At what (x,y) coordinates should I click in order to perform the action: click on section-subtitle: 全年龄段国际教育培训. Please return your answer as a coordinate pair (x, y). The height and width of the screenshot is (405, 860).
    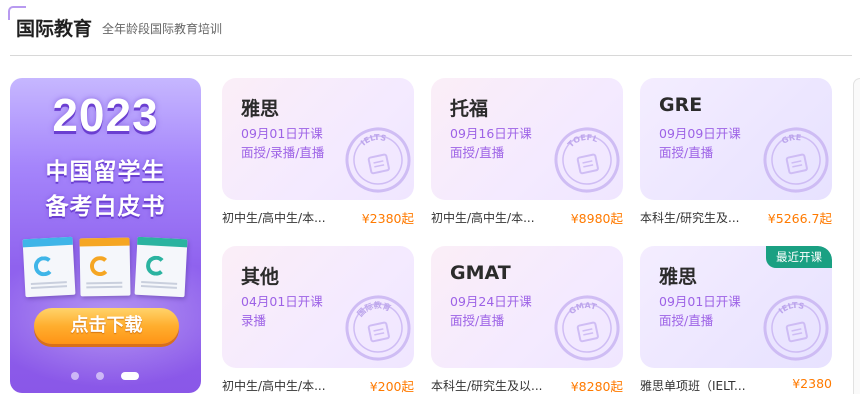
    Looking at the image, I should click on (162, 29).